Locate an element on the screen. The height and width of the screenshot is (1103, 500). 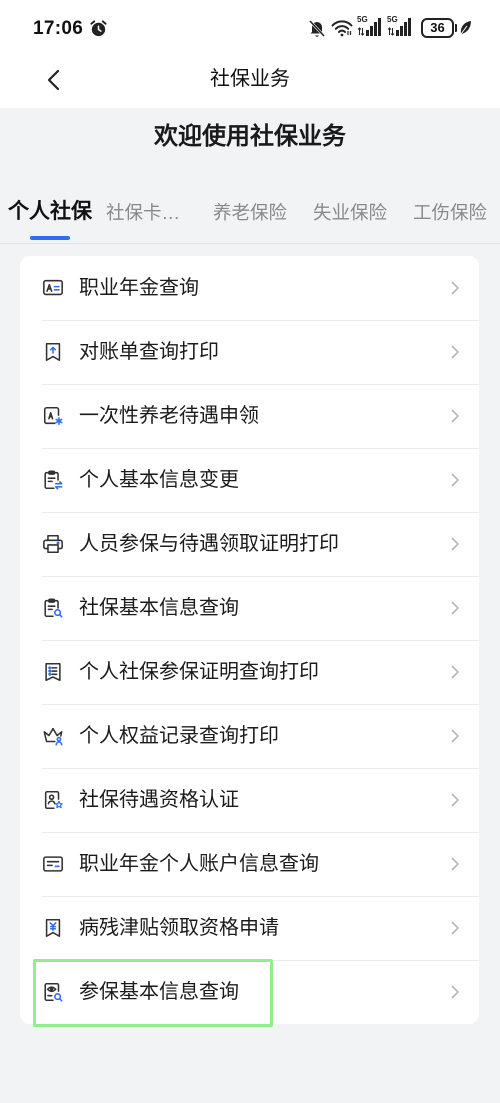
menu-item-statement-print: 对账单查询打印 is located at coordinates (249, 352).